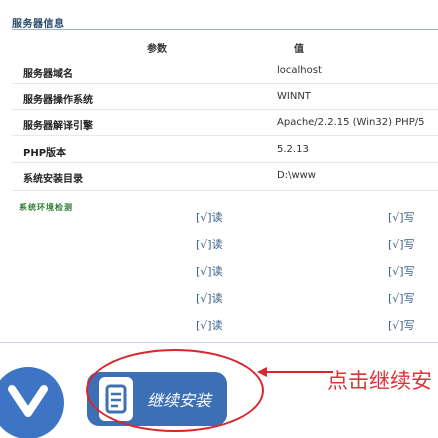 Image resolution: width=438 pixels, height=438 pixels. Describe the element at coordinates (157, 49) in the screenshot. I see `column-header-param: 参数` at that location.